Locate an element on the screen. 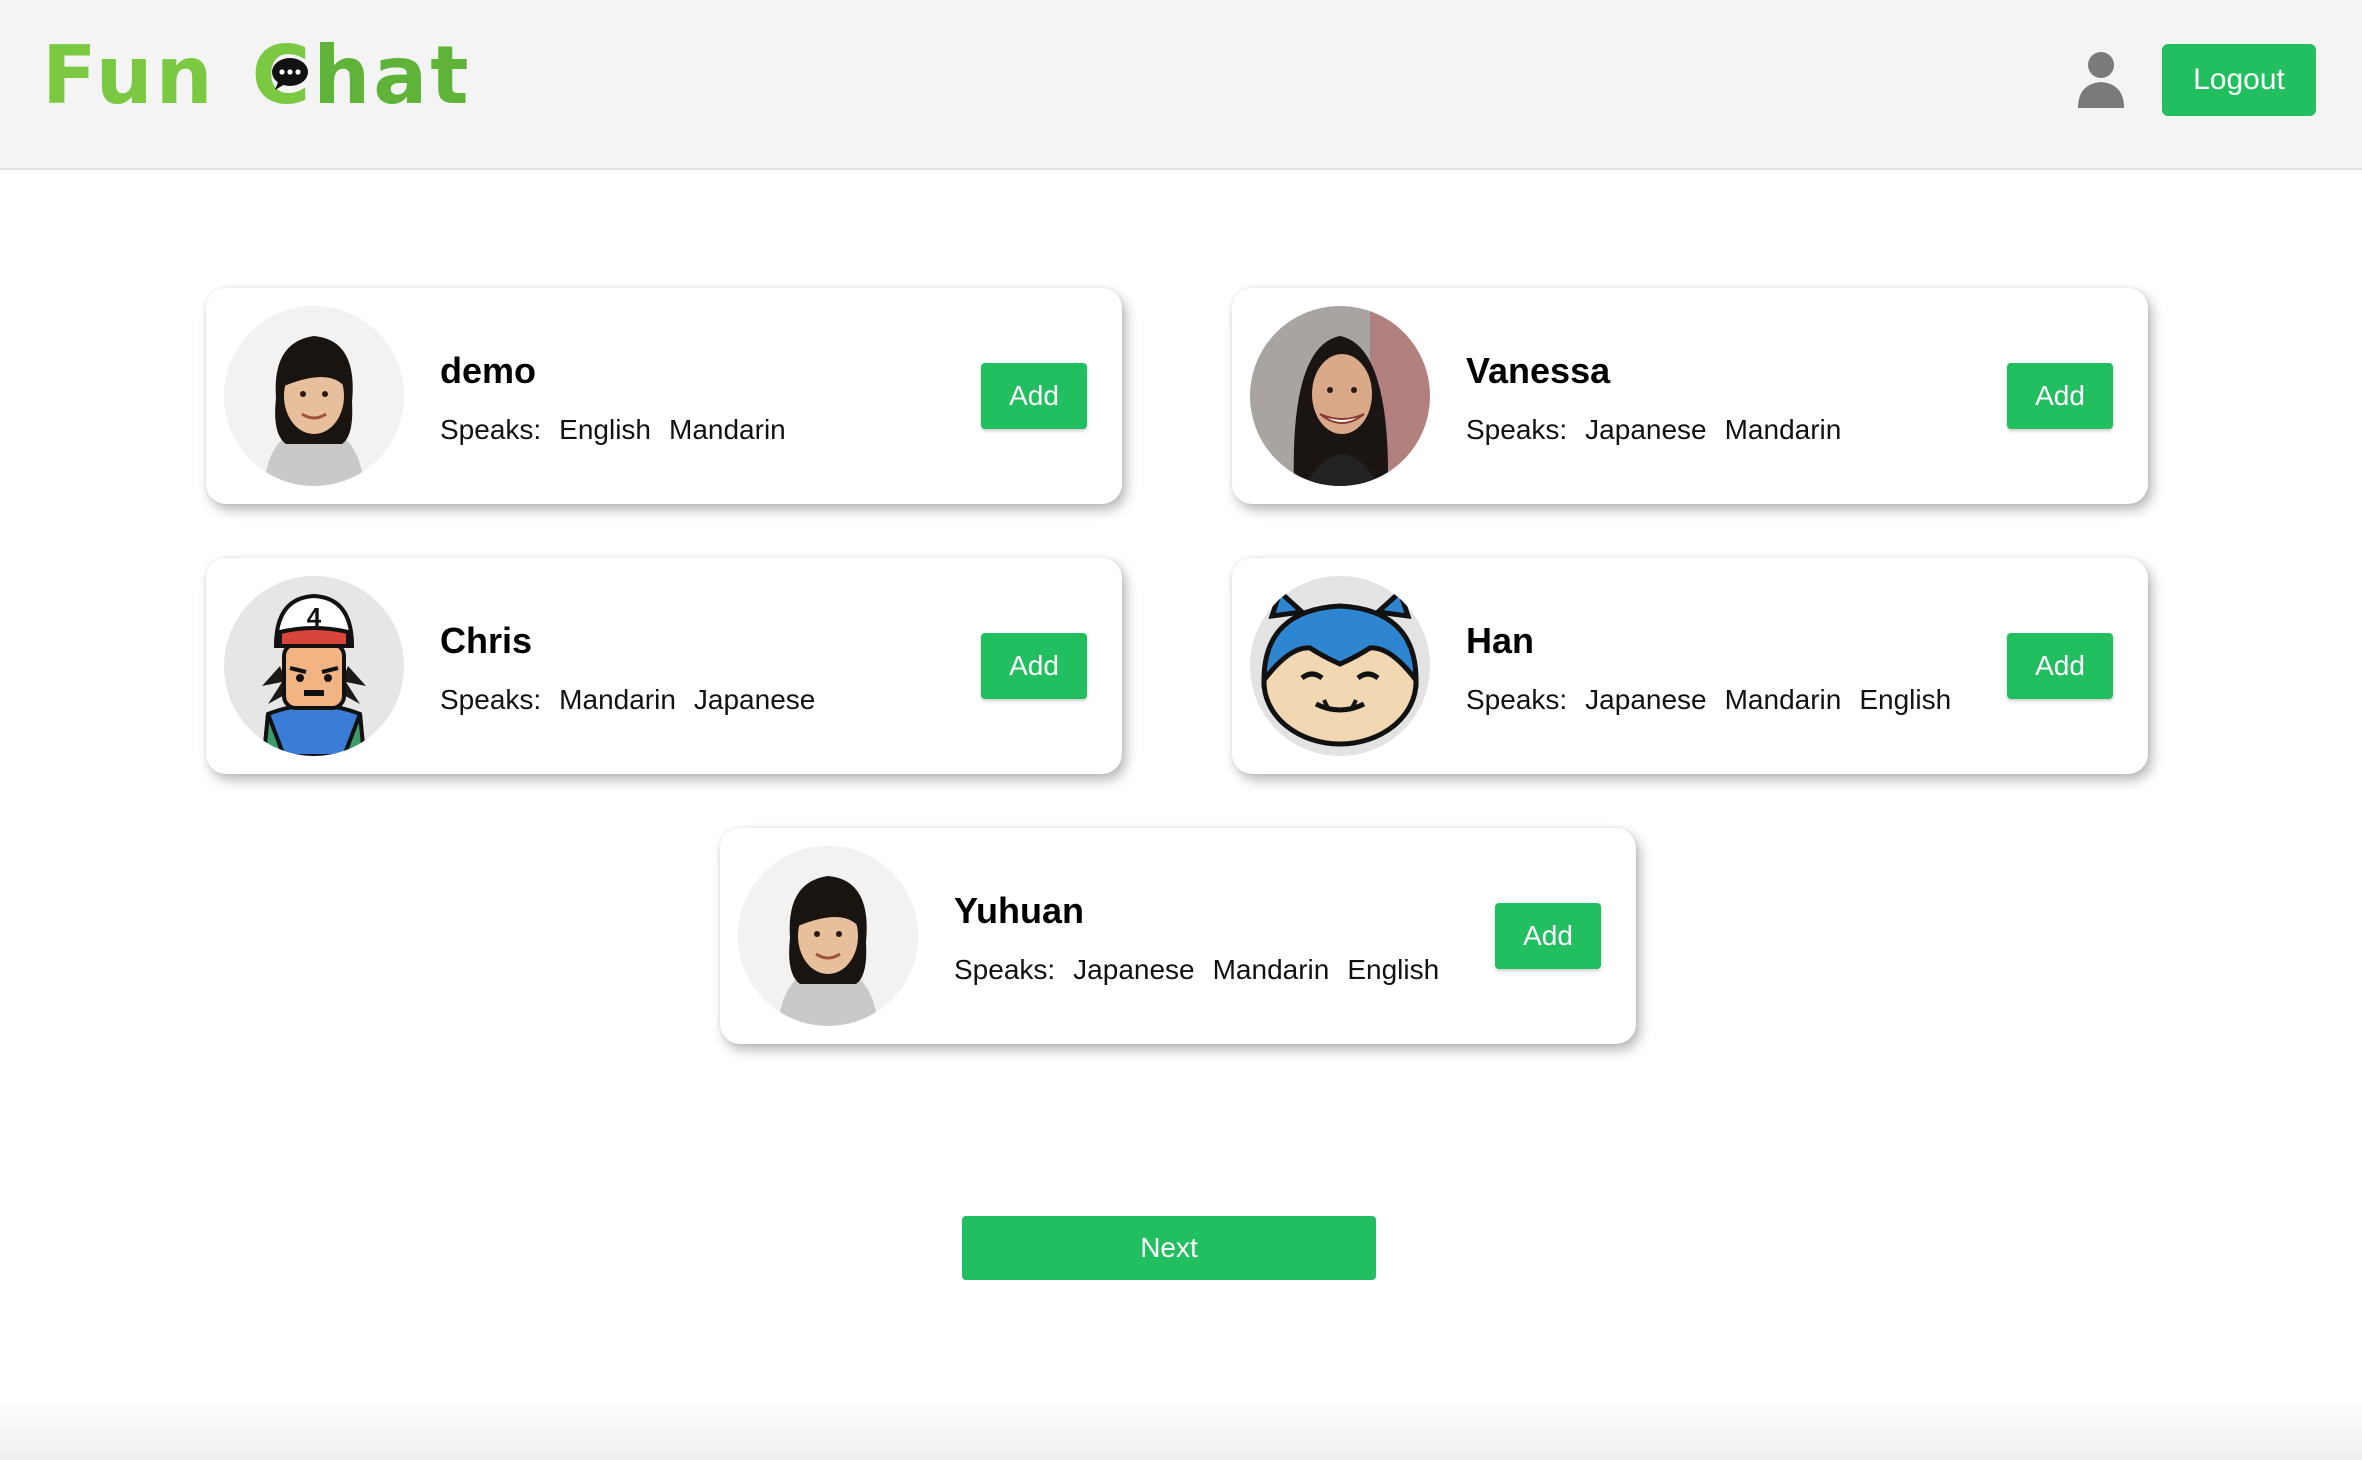  user-card-chris: 4 Chris Speaks: Mandarin Japanese Add is located at coordinates (664, 666).